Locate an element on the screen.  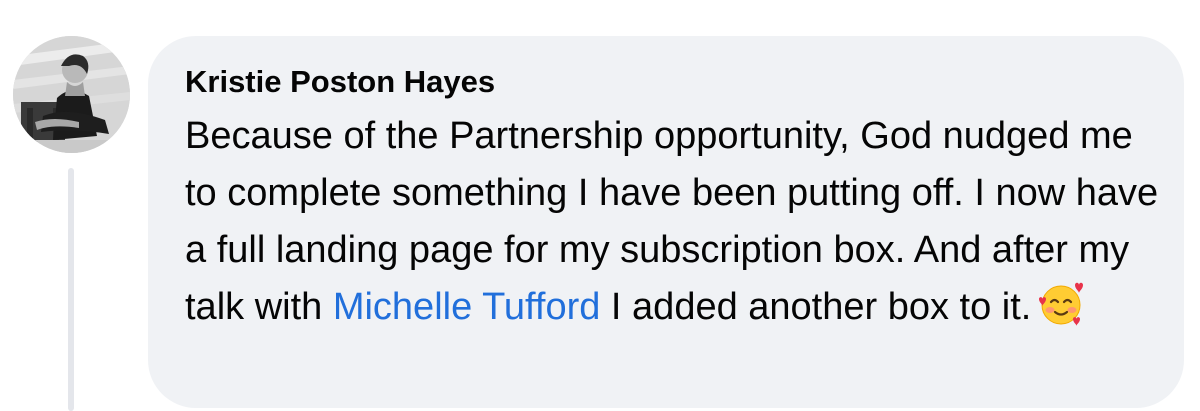
reply-thread-line is located at coordinates (71, 289).